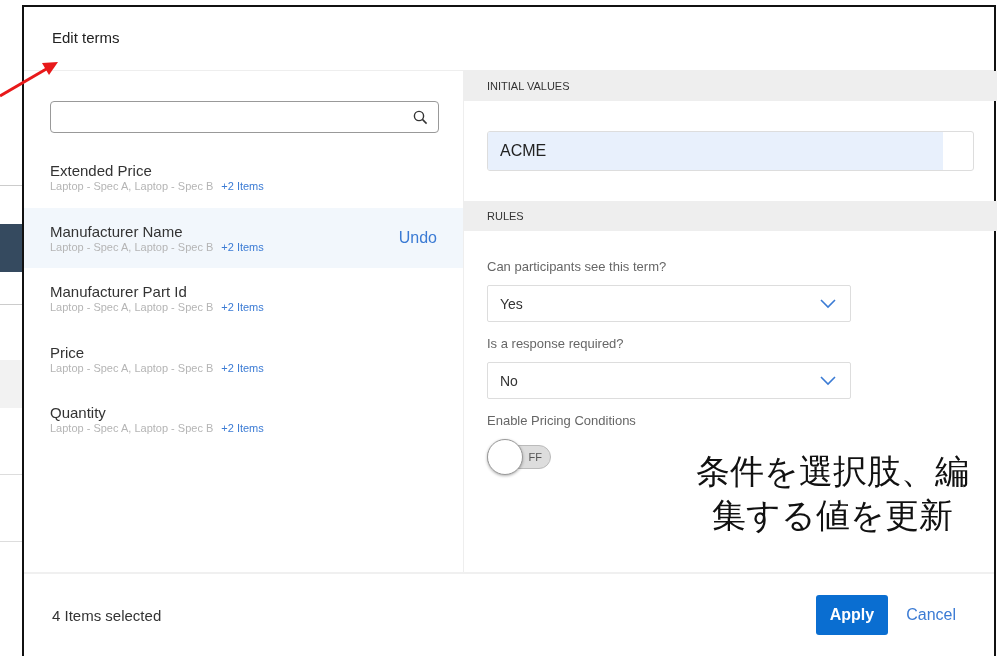  What do you see at coordinates (577, 266) in the screenshot?
I see `field-label: Can participants see this term?` at bounding box center [577, 266].